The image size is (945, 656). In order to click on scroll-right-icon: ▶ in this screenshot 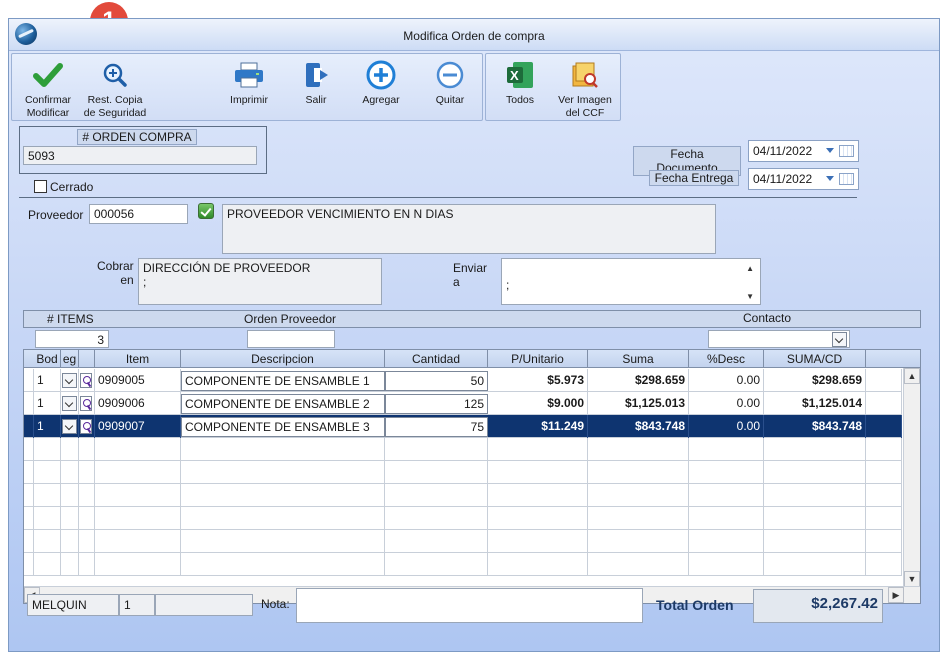, I will do `click(896, 595)`.